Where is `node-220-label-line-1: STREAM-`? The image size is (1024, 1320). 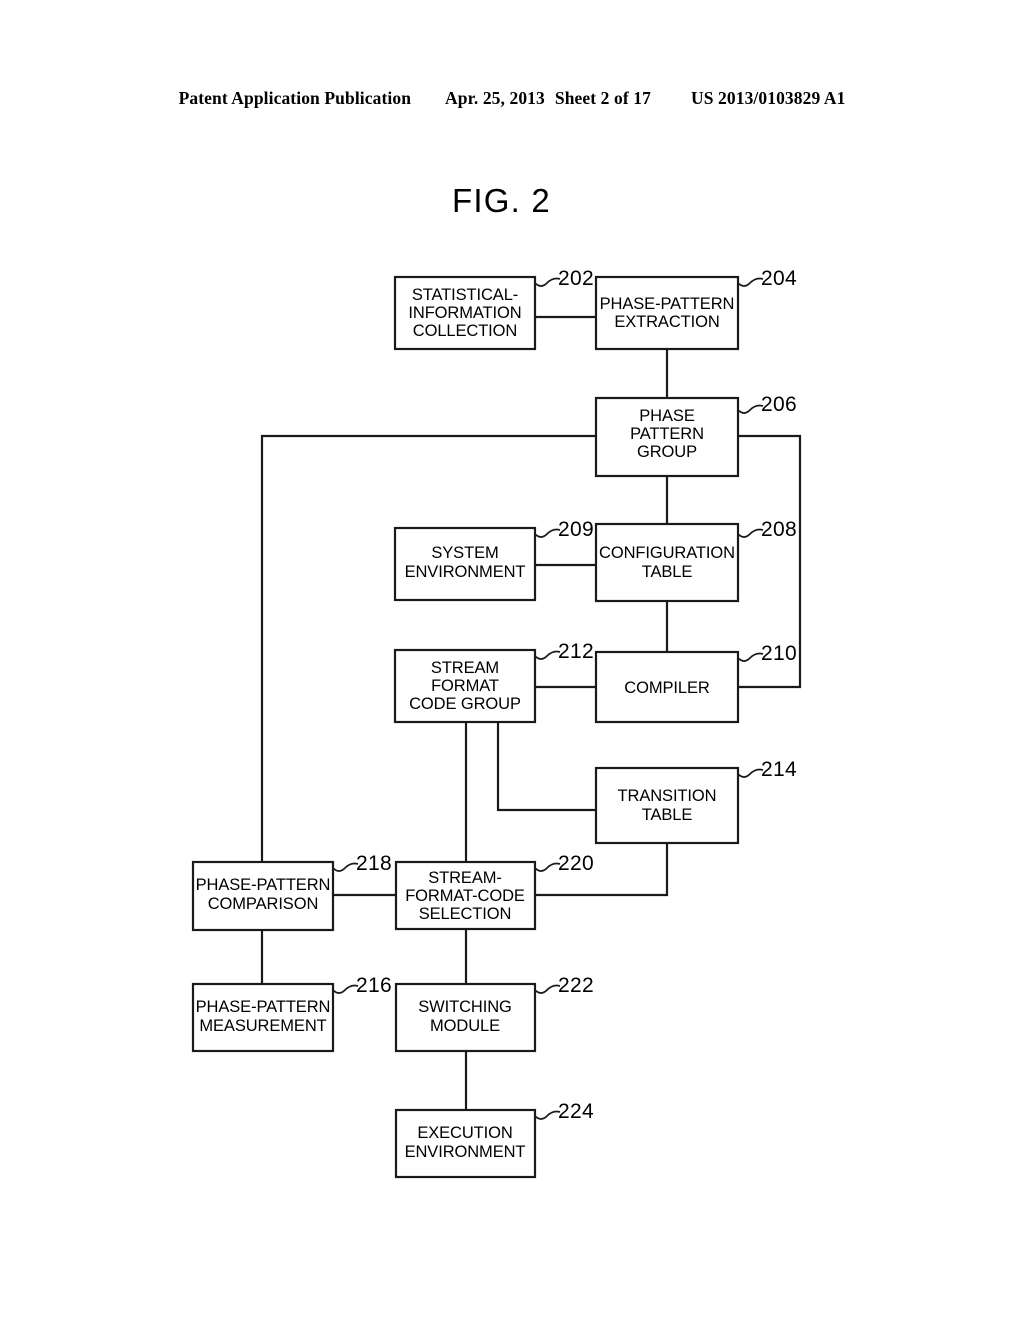 node-220-label-line-1: STREAM- is located at coordinates (465, 878).